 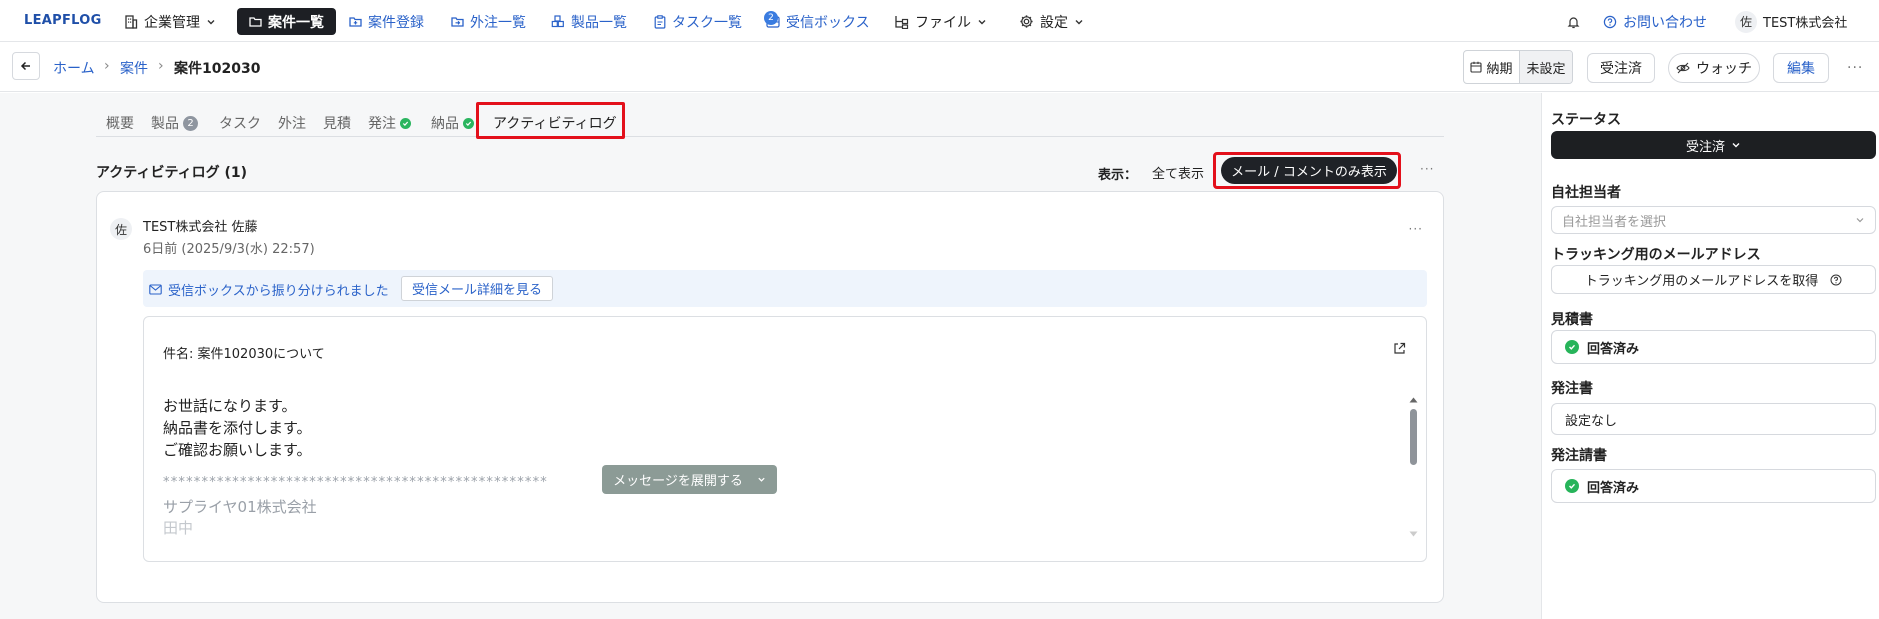 I want to click on chat-help-icon, so click(x=1610, y=21).